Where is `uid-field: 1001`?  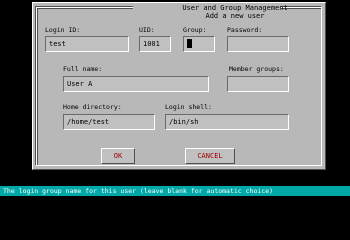
uid-field: 1001 is located at coordinates (155, 44).